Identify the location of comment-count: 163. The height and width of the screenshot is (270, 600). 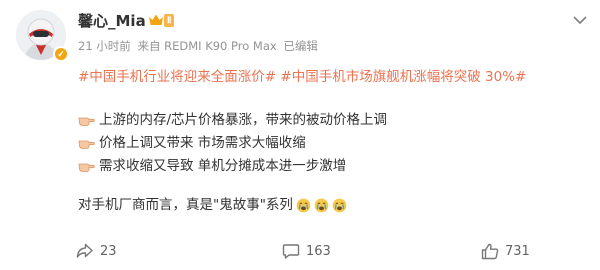
(318, 251).